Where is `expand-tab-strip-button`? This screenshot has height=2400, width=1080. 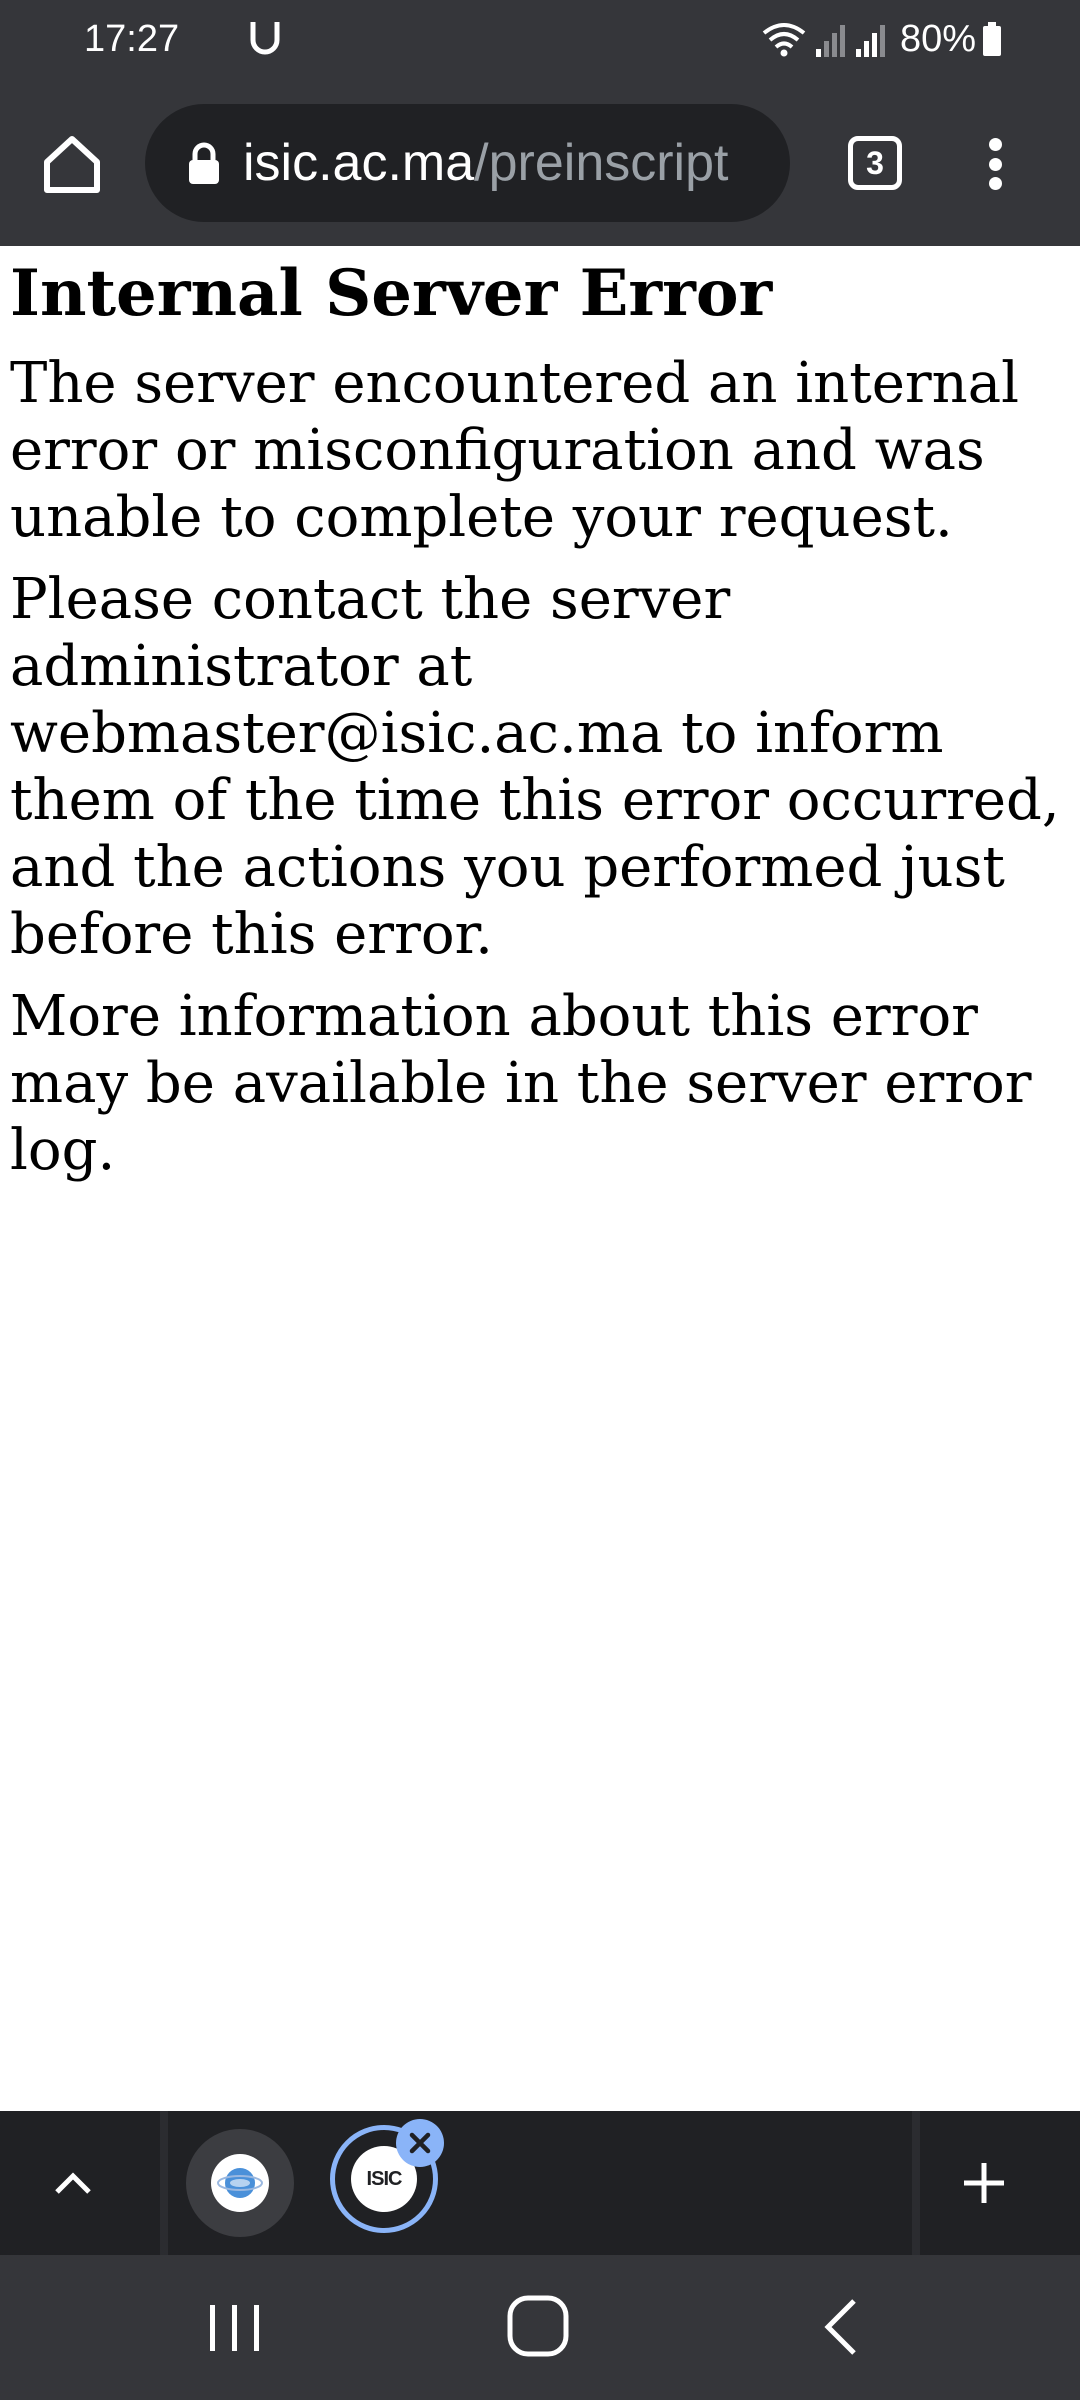 expand-tab-strip-button is located at coordinates (72, 2183).